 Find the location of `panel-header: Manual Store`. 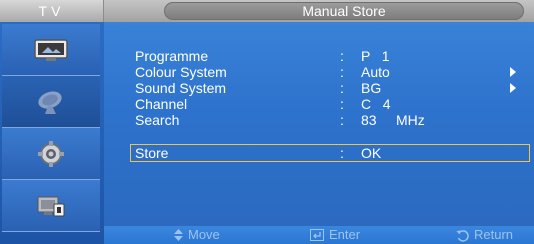

panel-header: Manual Store is located at coordinates (319, 11).